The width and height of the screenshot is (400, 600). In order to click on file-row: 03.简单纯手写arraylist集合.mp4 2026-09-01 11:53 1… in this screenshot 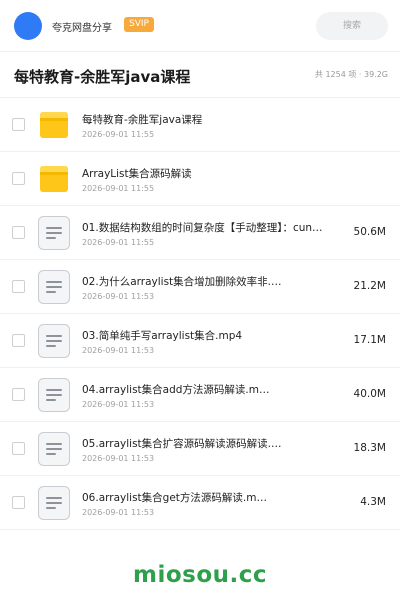, I will do `click(200, 341)`.